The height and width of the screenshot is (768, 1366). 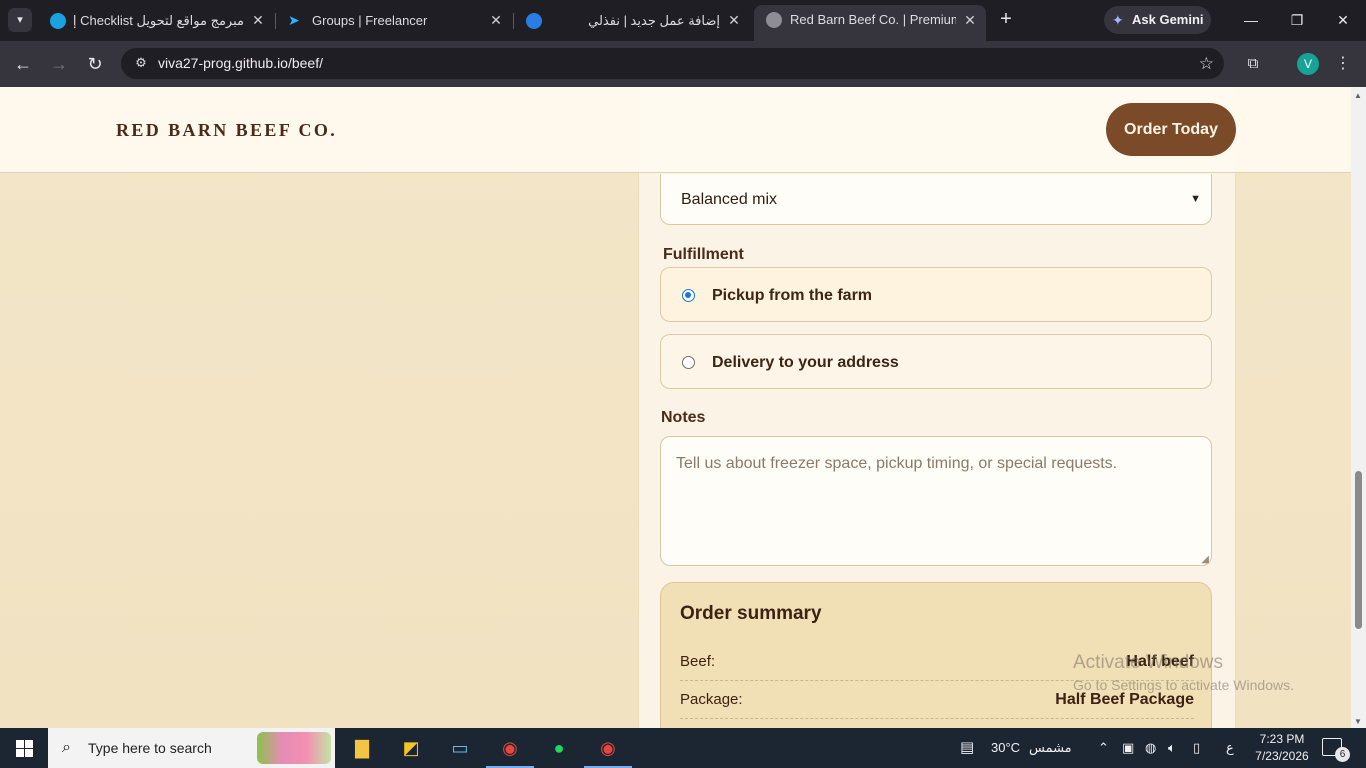 I want to click on tab-red-barn-beef: Red Barn Beef Co. | Premium Fa ✕, so click(x=870, y=23).